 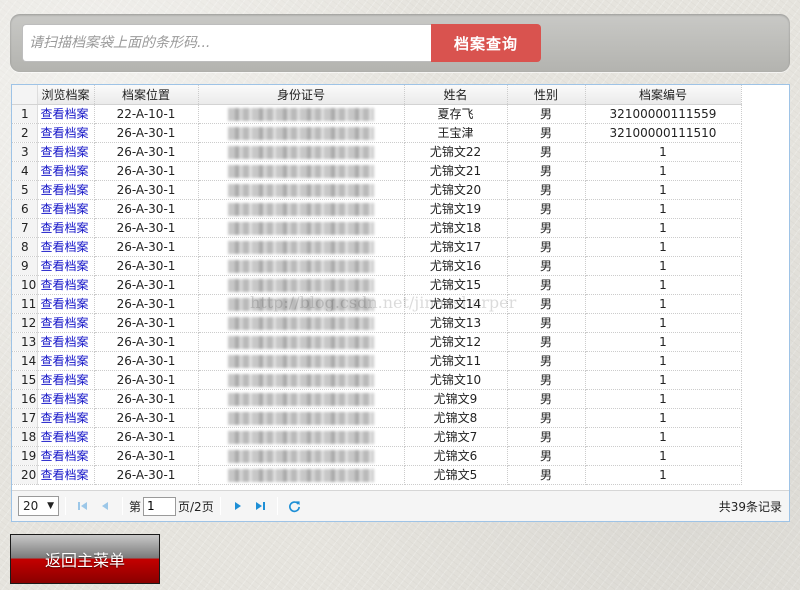 What do you see at coordinates (260, 506) in the screenshot?
I see `last-page-button` at bounding box center [260, 506].